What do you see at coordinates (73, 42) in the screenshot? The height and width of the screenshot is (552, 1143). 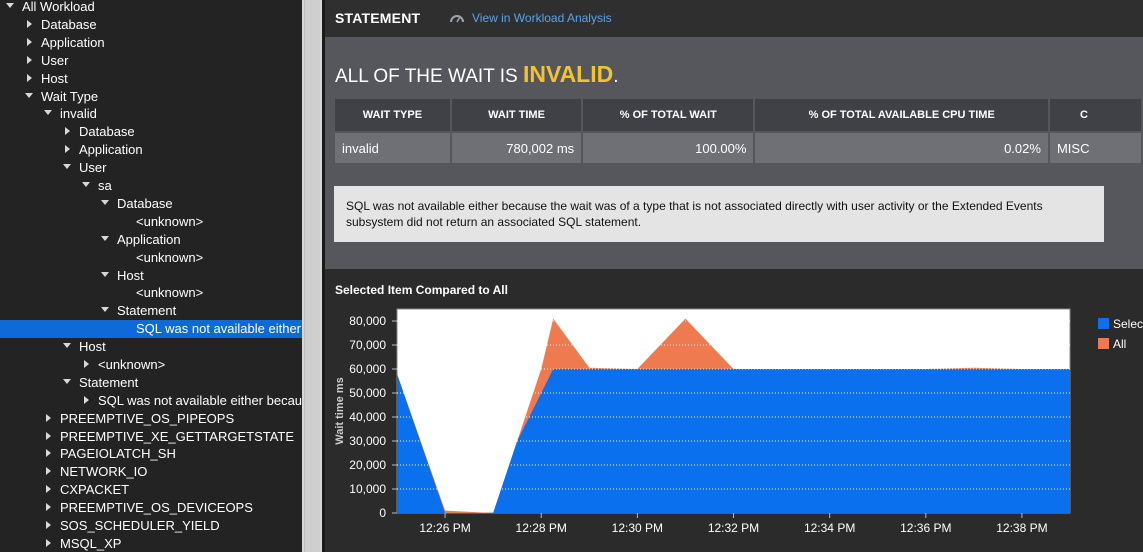 I see `tree-item-label: Application` at bounding box center [73, 42].